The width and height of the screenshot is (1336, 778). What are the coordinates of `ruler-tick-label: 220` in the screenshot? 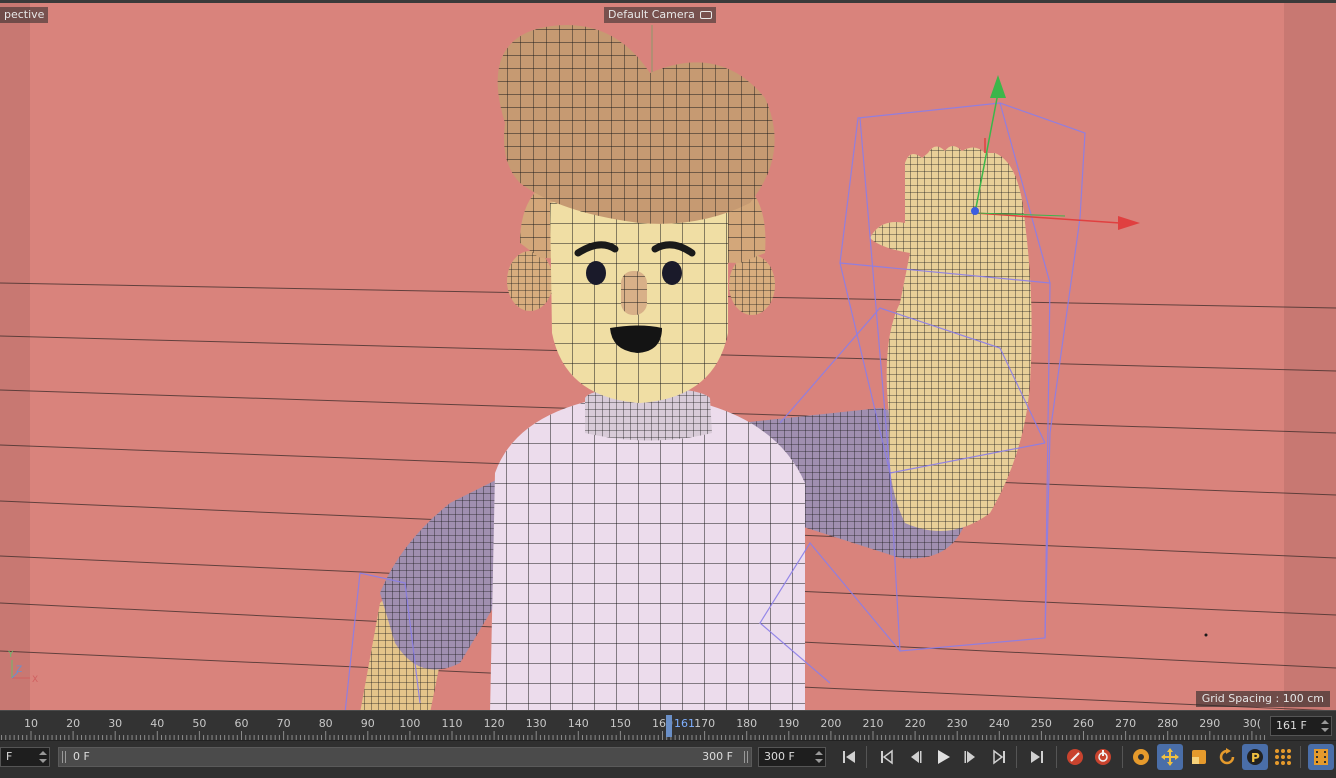 It's located at (915, 723).